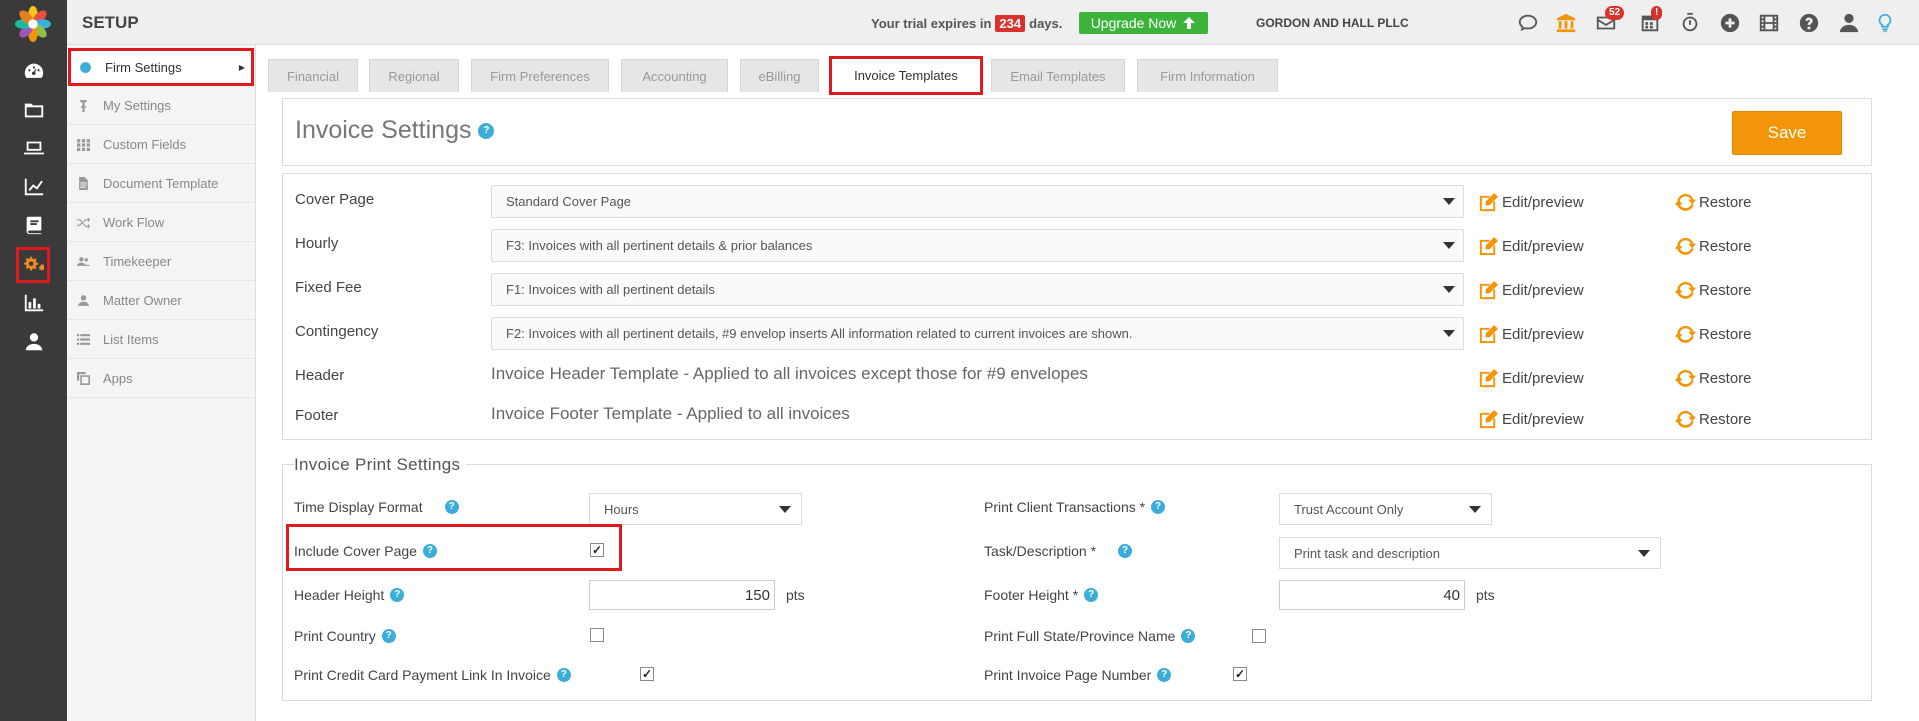  Describe the element at coordinates (161, 106) in the screenshot. I see `sidebar-item-my-settings: My Settings` at that location.